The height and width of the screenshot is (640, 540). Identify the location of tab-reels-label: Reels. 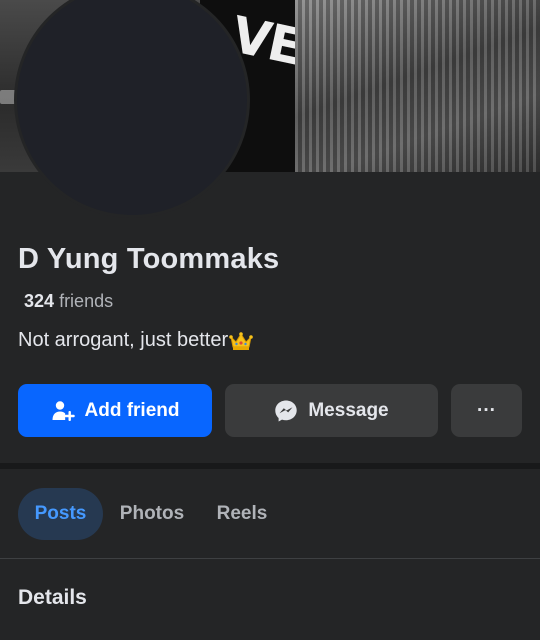
(242, 513).